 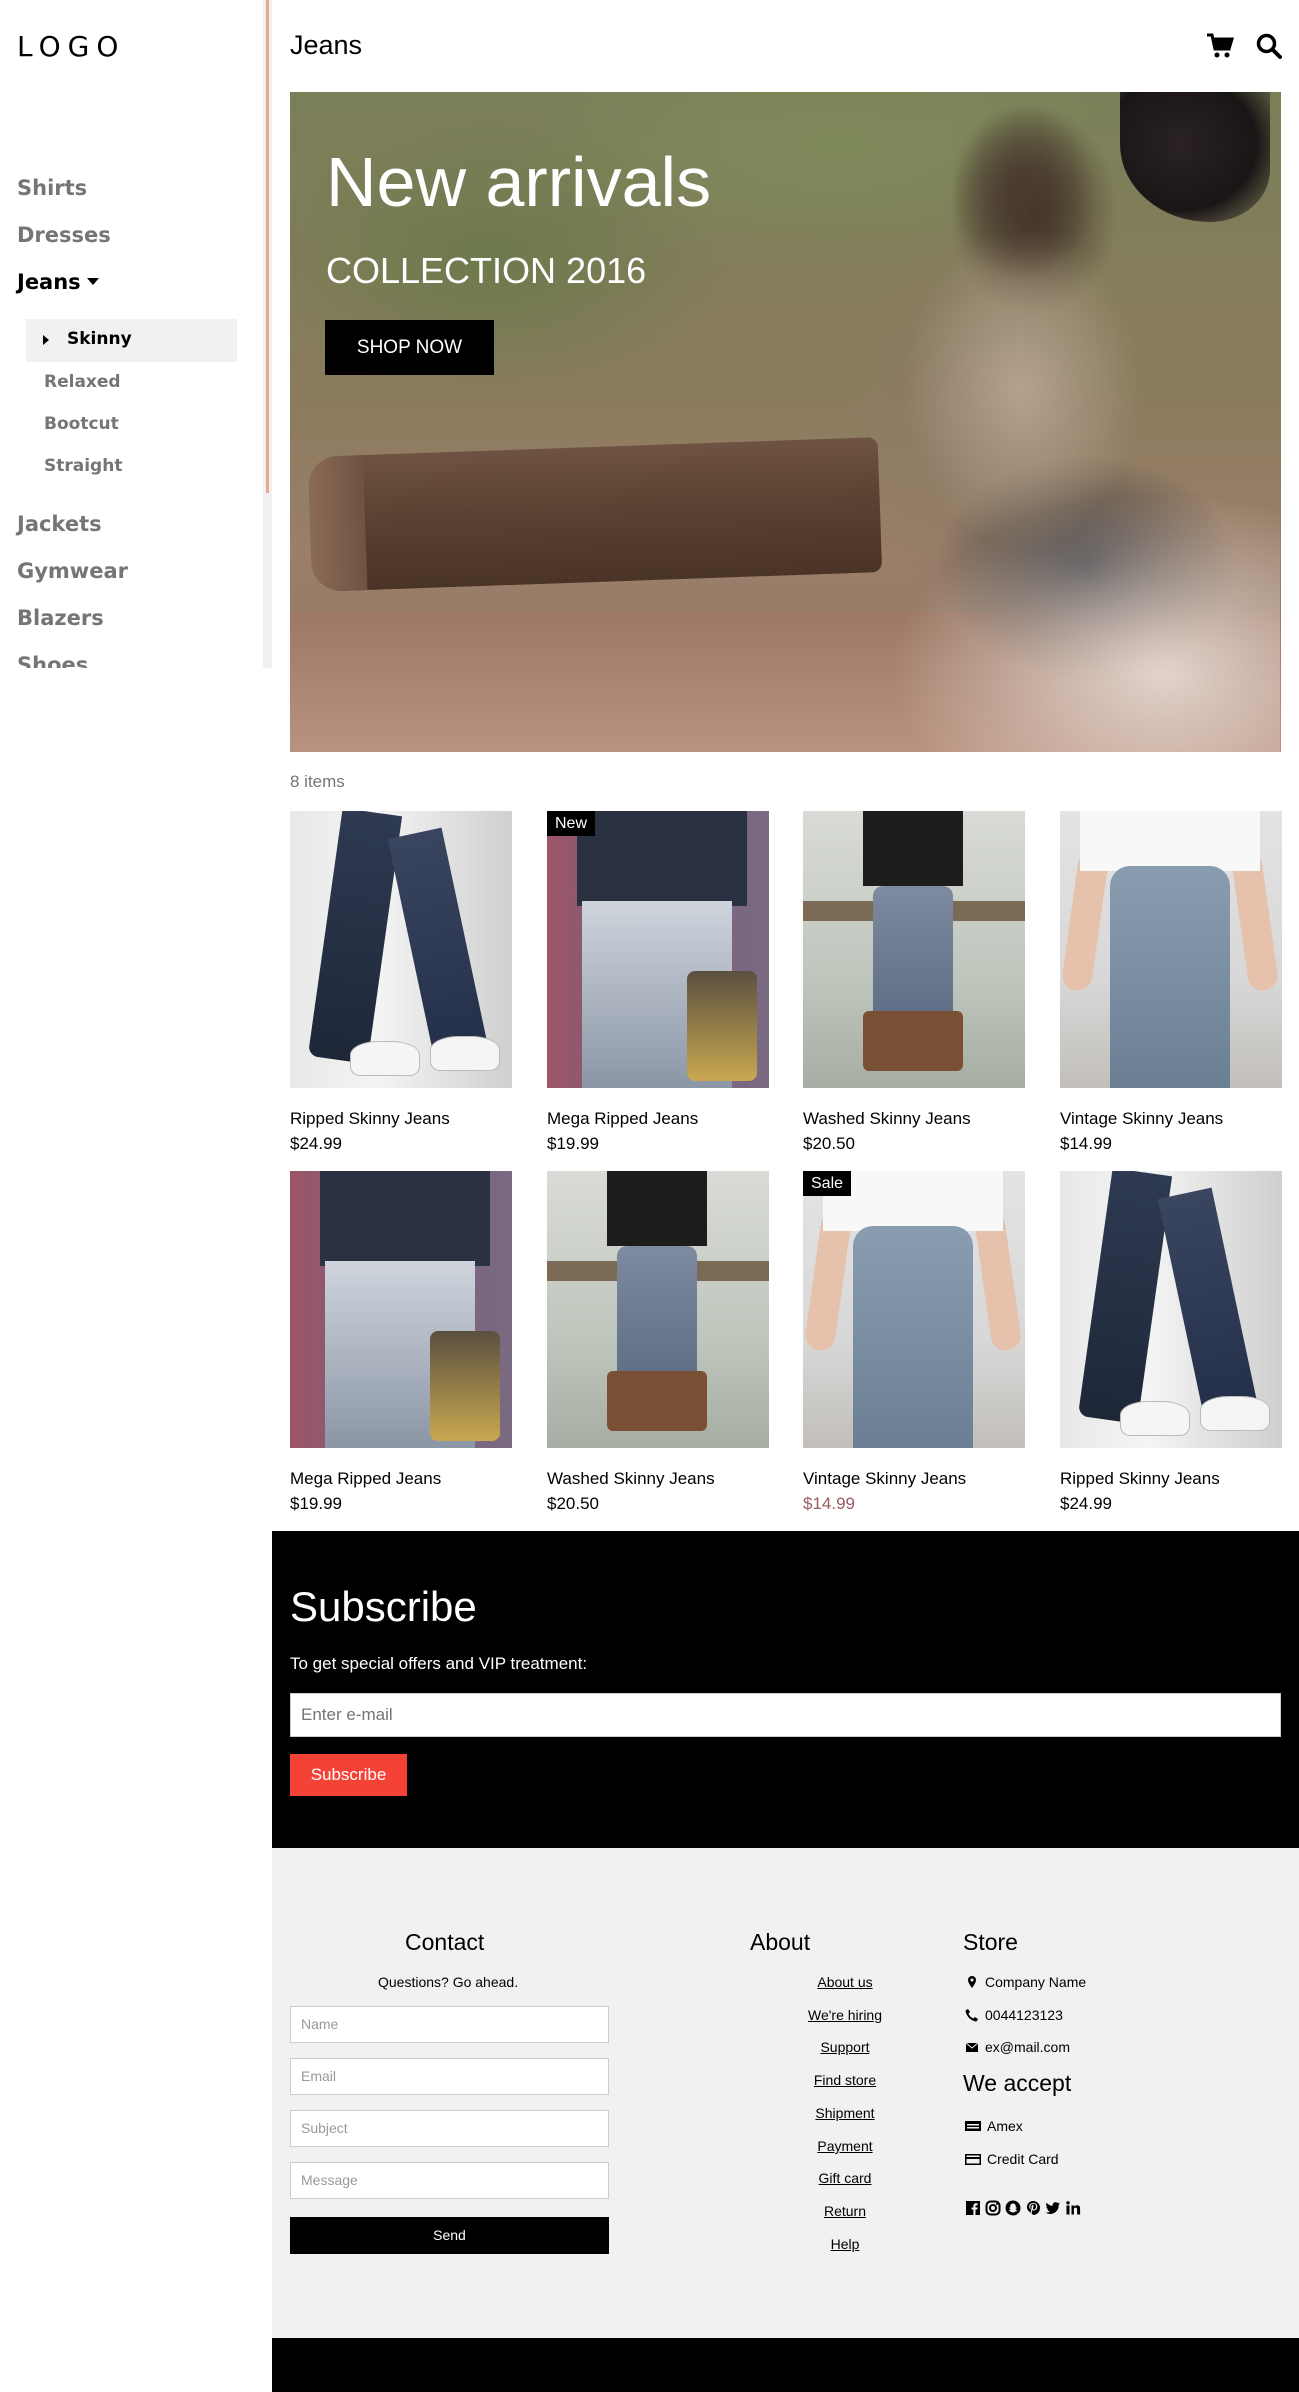 I want to click on snapchat-icon, so click(x=1013, y=2208).